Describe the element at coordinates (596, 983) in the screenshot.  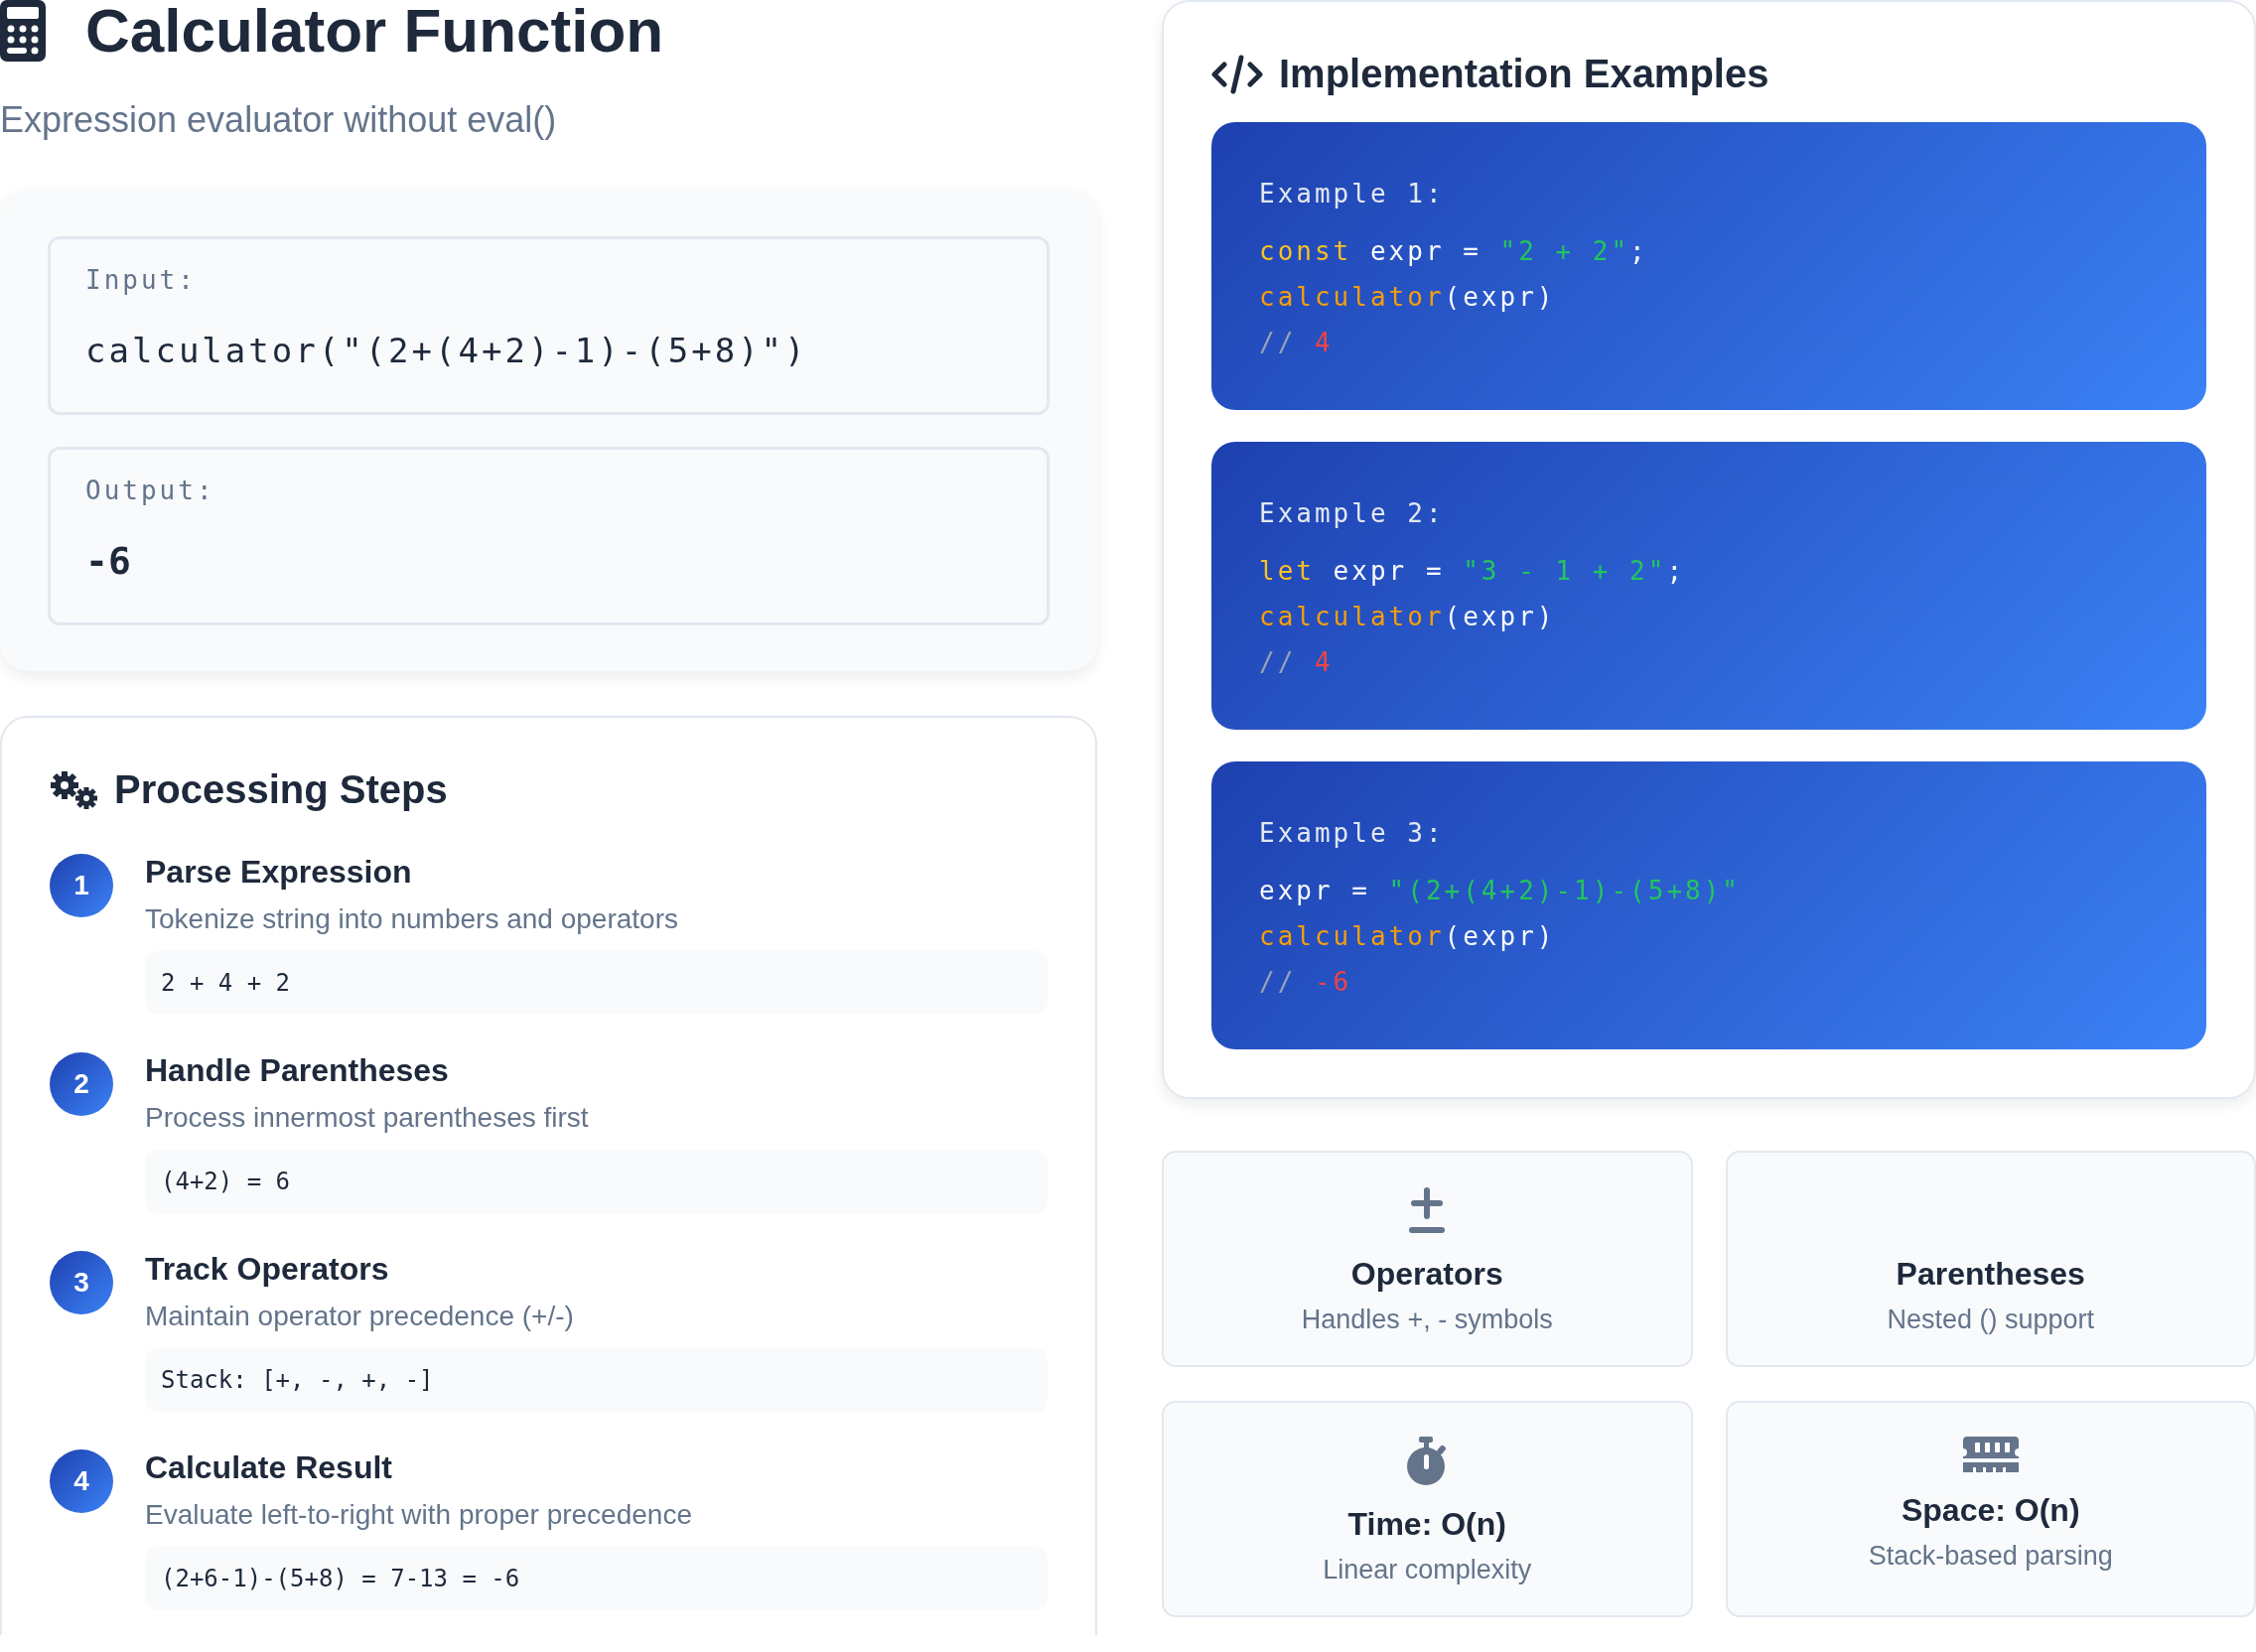
I see `code-snippet: 2 + 4 + 2` at that location.